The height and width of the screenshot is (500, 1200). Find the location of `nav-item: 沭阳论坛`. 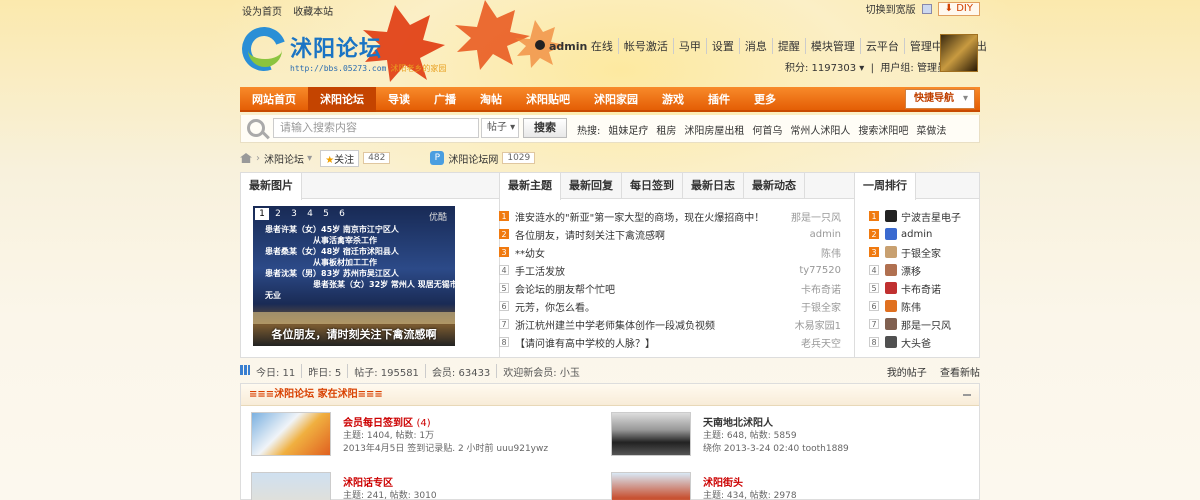

nav-item: 沭阳论坛 is located at coordinates (342, 99).